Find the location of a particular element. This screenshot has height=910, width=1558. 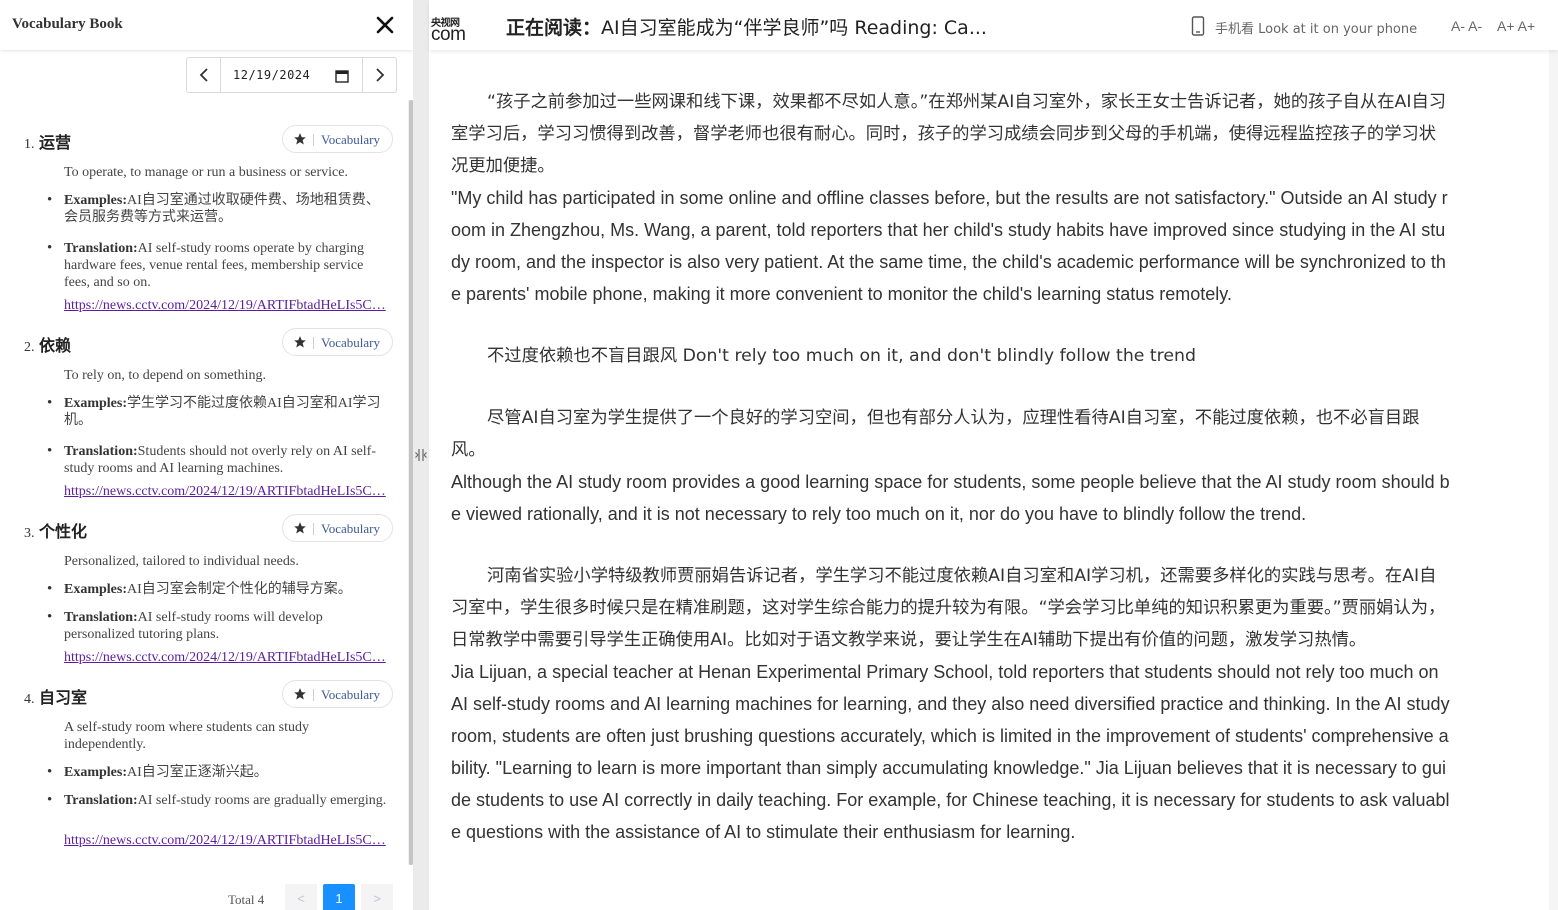

close-button is located at coordinates (385, 25).